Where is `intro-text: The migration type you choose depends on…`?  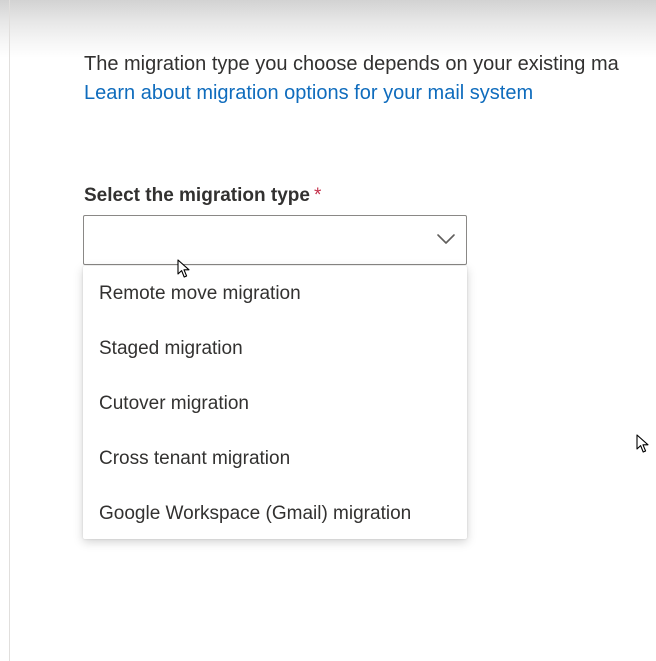
intro-text: The migration type you choose depends on… is located at coordinates (351, 64).